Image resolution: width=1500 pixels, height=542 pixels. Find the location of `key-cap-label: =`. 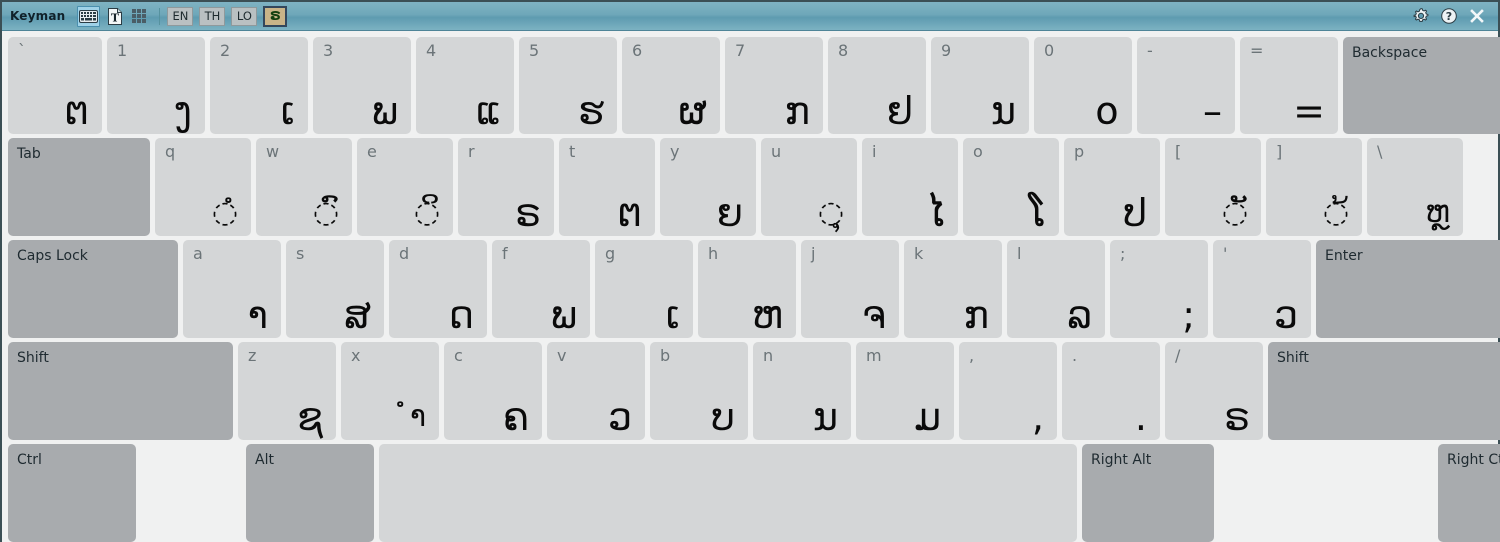

key-cap-label: = is located at coordinates (1257, 50).